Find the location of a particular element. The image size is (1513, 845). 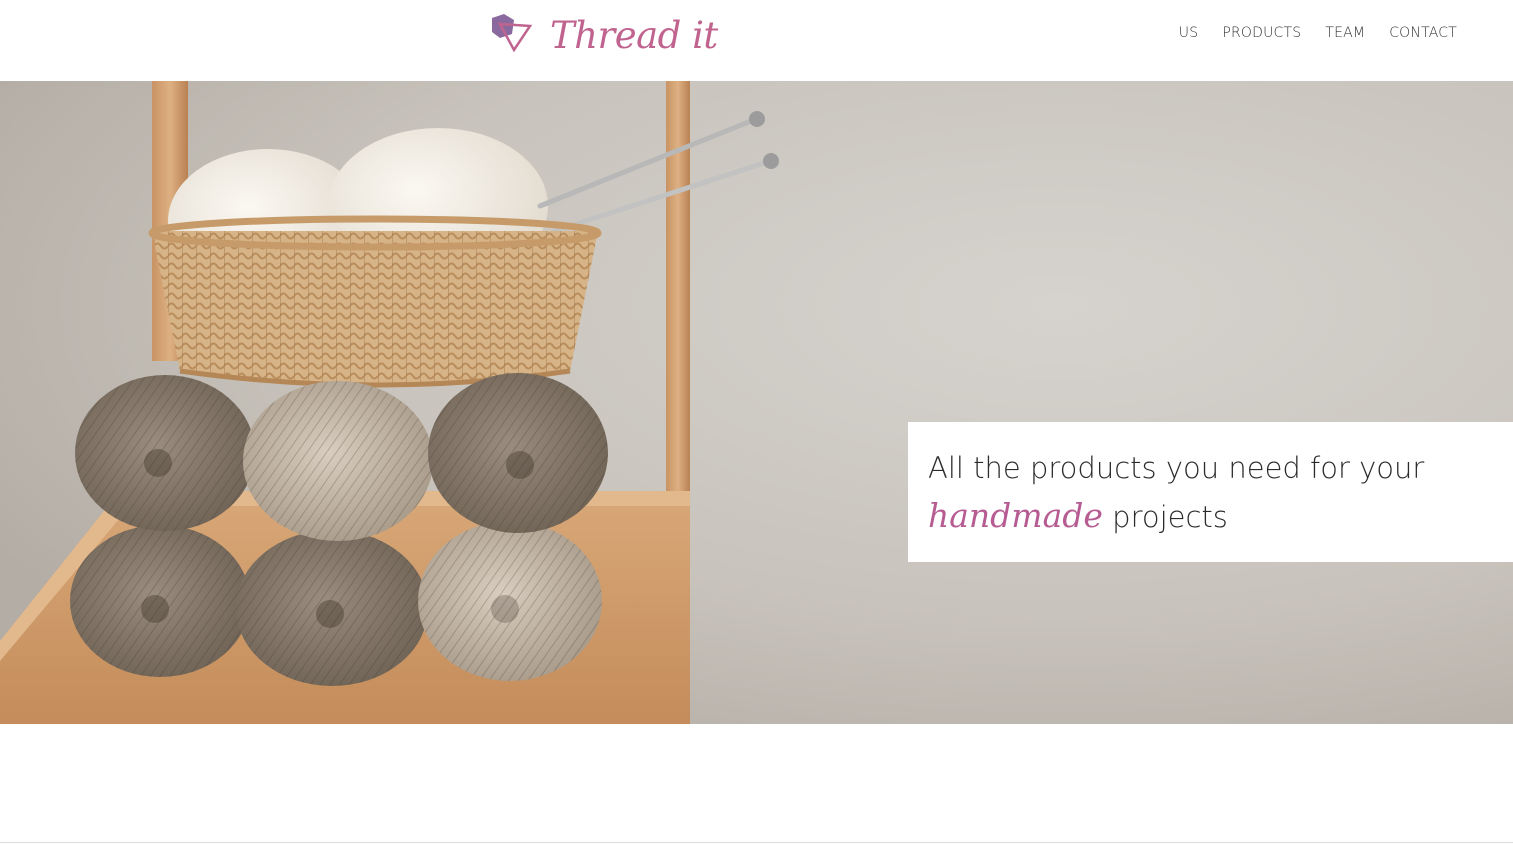

nav-item-products: PRODUCTS is located at coordinates (1261, 33).